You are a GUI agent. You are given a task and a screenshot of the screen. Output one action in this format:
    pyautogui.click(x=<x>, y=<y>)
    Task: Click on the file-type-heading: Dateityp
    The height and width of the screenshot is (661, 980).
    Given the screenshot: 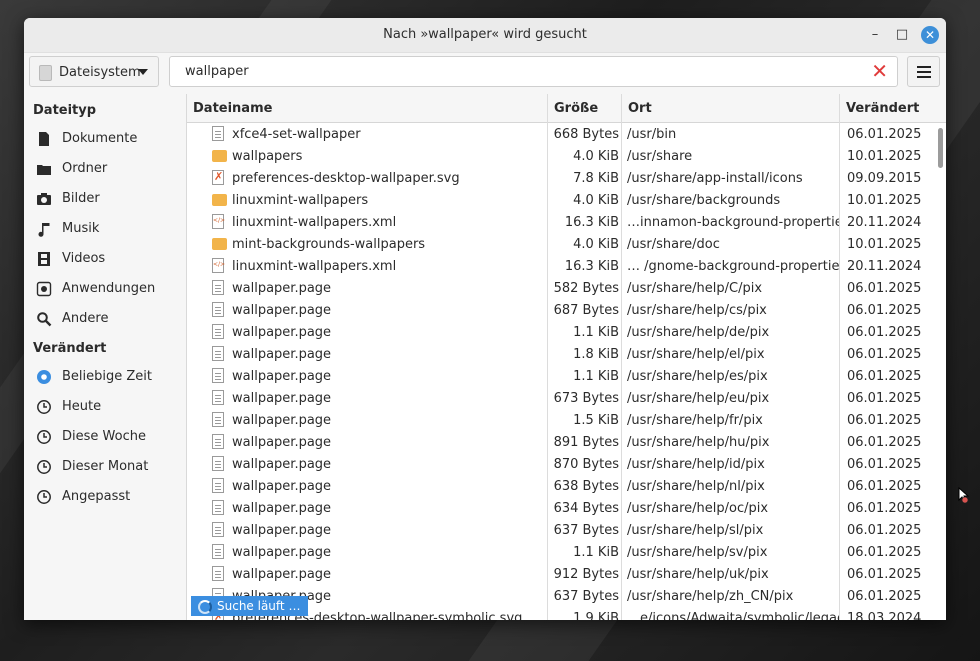 What is the action you would take?
    pyautogui.click(x=65, y=110)
    